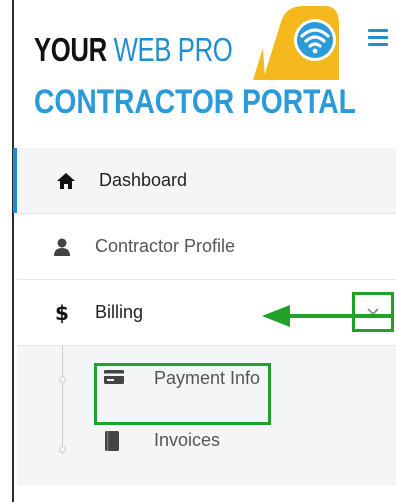 The height and width of the screenshot is (502, 396). Describe the element at coordinates (70, 49) in the screenshot. I see `logo-your: YOUR` at that location.